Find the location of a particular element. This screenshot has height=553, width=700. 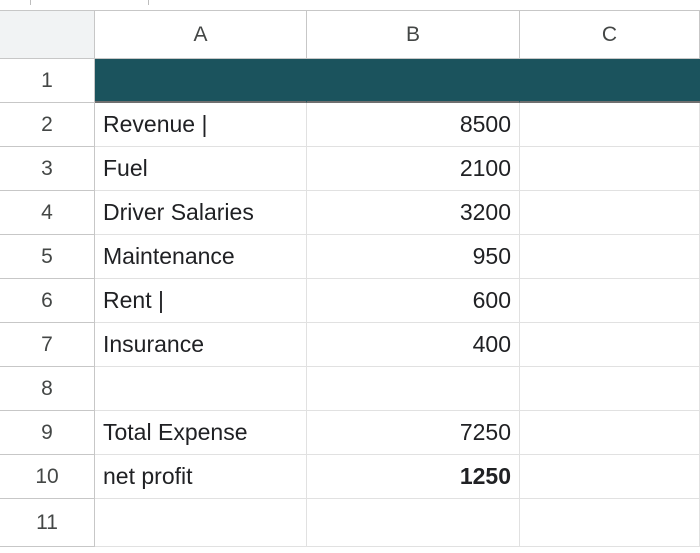

cell-a11 is located at coordinates (201, 523).